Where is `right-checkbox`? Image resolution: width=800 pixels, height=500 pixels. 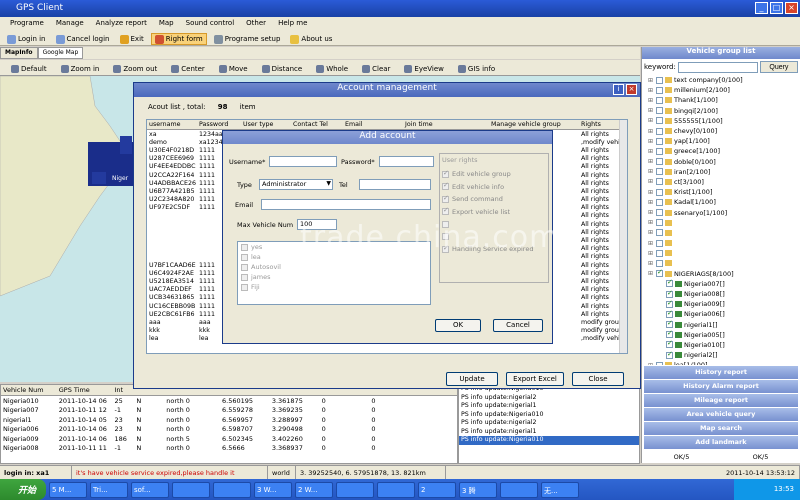 right-checkbox is located at coordinates (445, 186).